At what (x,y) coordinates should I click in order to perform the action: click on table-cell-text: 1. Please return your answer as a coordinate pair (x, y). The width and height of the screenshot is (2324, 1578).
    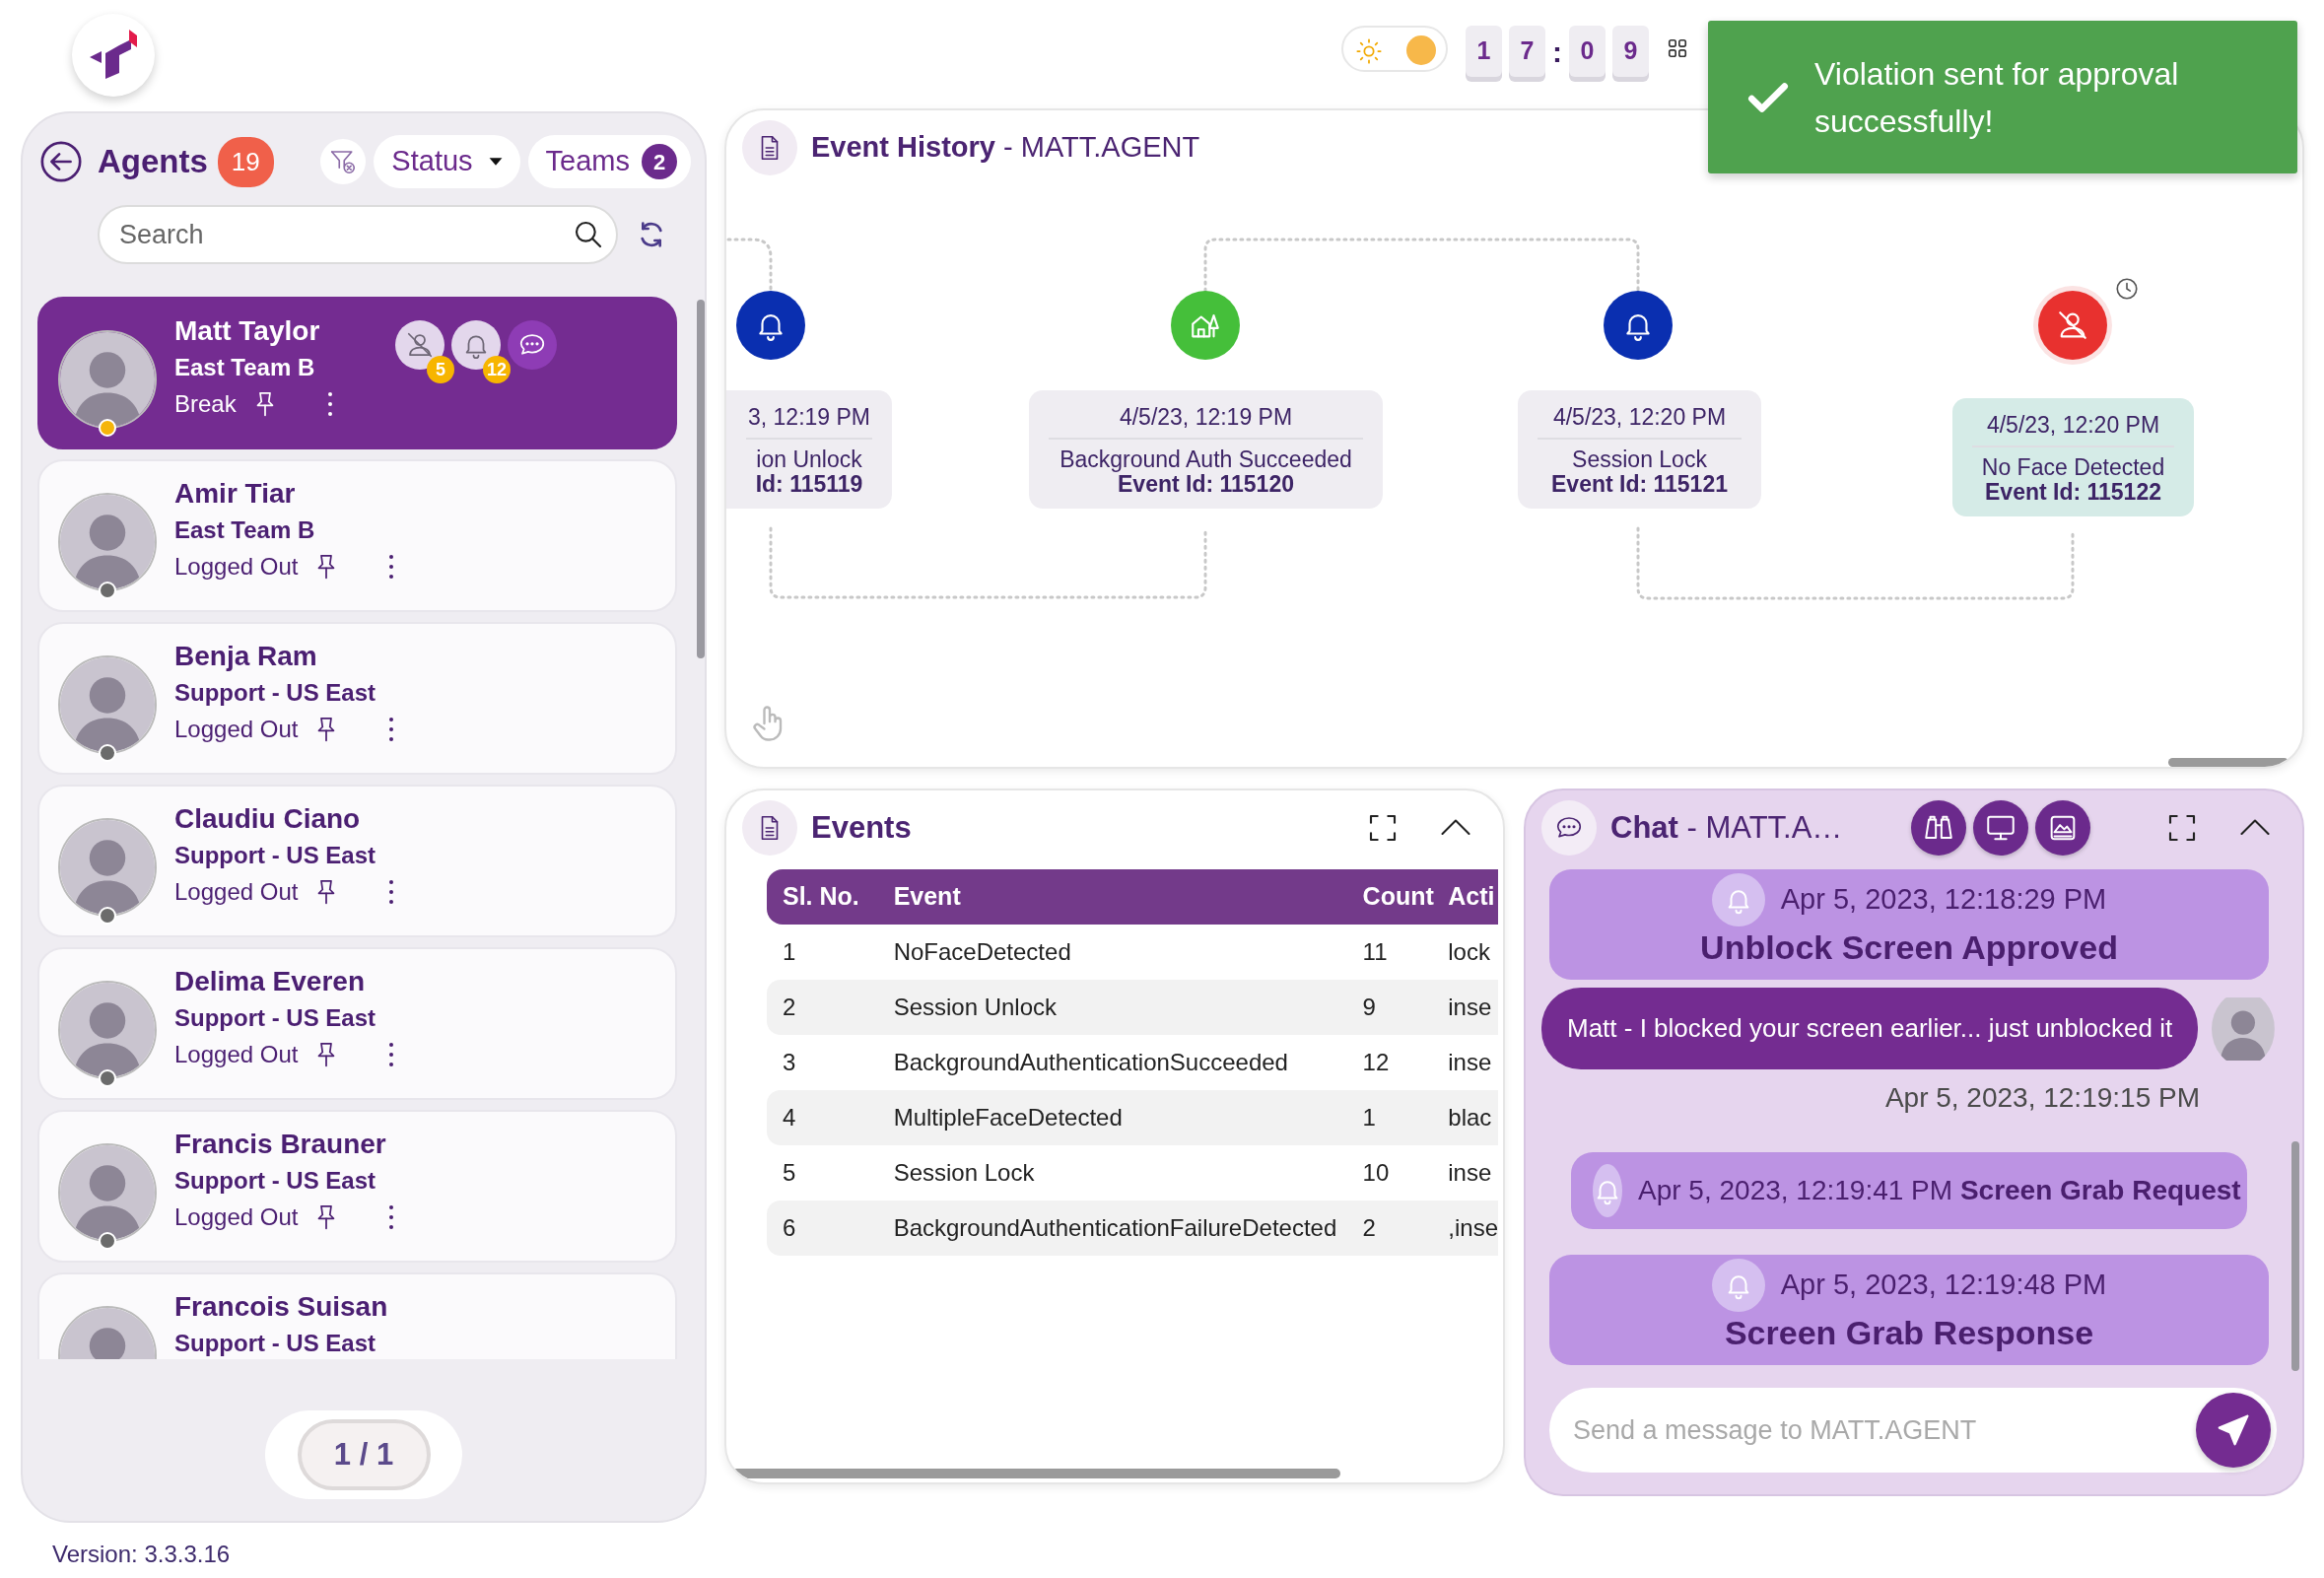
    Looking at the image, I should click on (790, 952).